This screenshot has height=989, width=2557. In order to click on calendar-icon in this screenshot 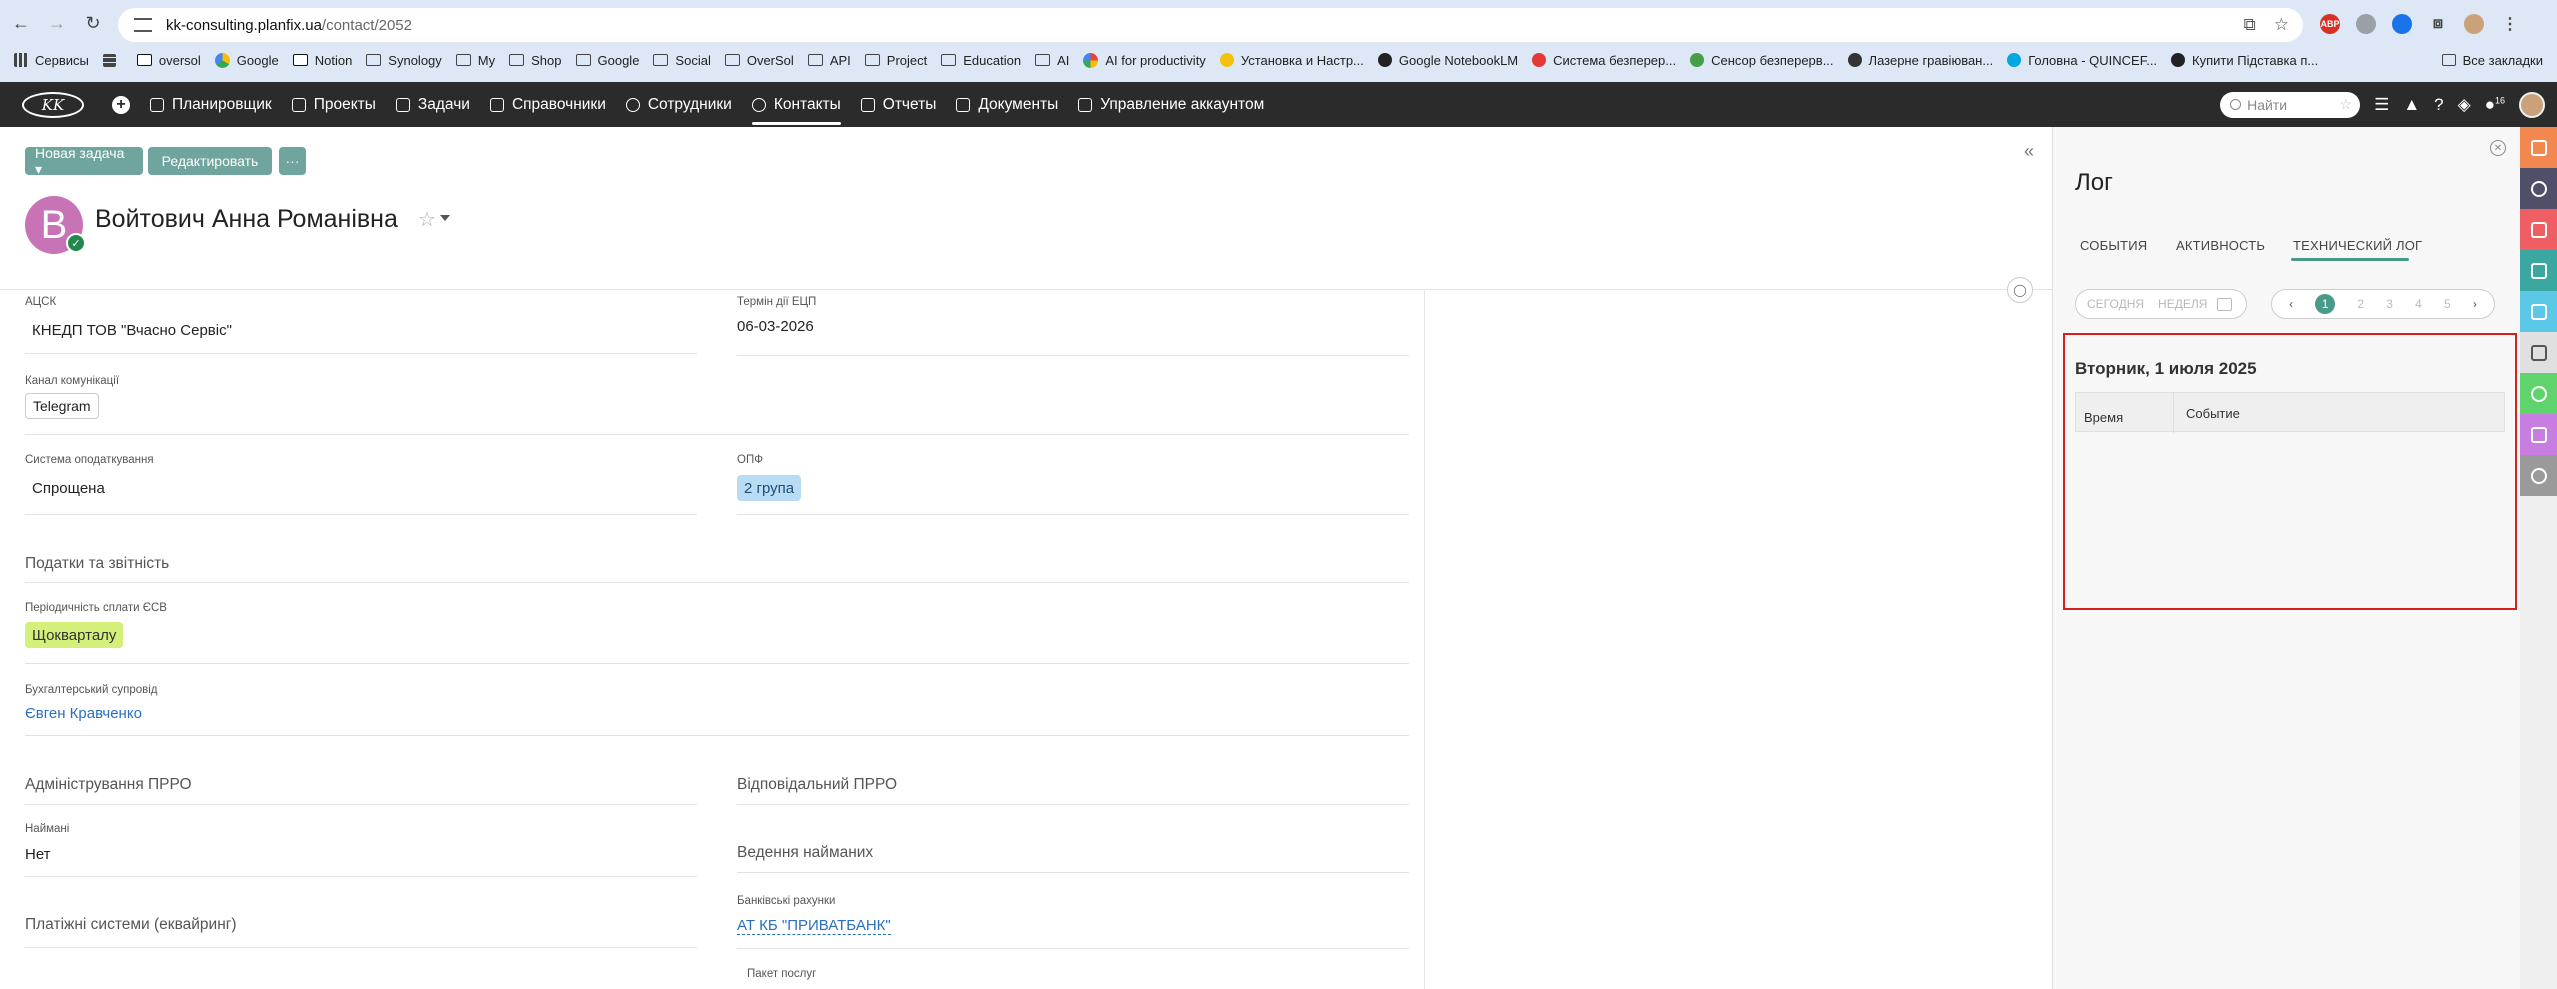, I will do `click(2225, 304)`.